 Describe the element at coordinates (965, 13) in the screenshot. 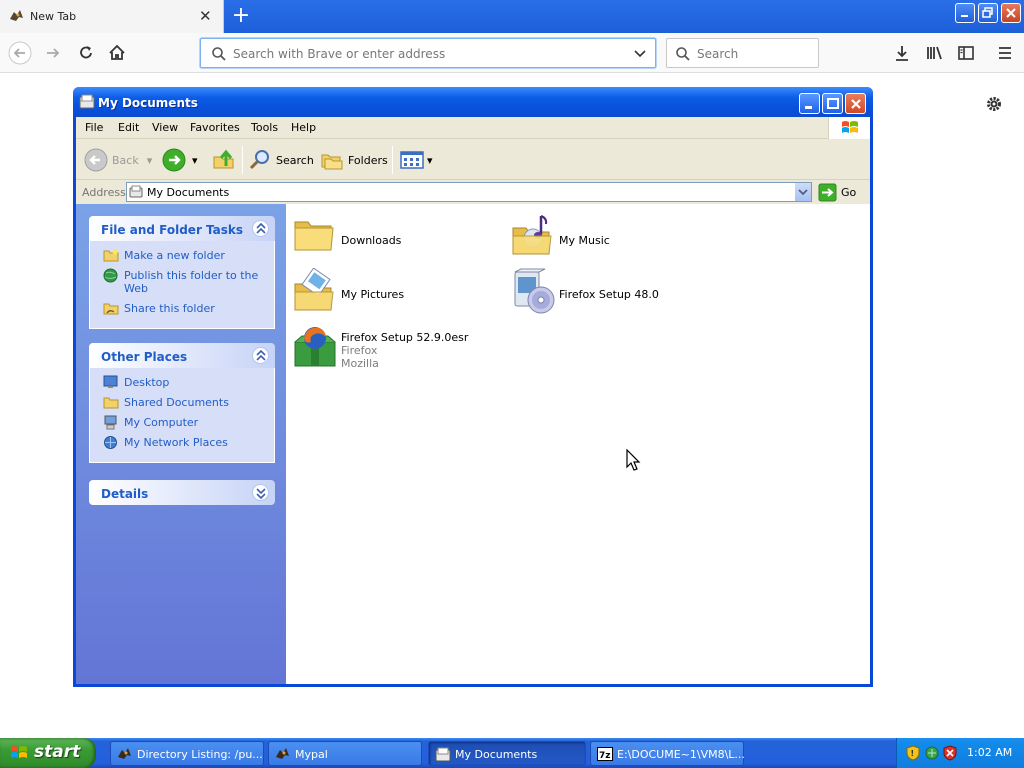

I see `browser-minimize-button` at that location.